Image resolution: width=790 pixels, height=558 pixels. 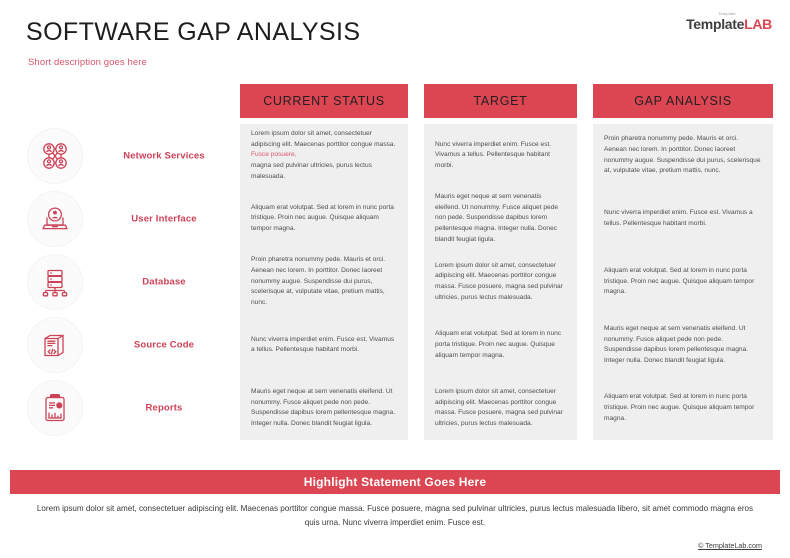 What do you see at coordinates (55, 345) in the screenshot?
I see `code-document-icon` at bounding box center [55, 345].